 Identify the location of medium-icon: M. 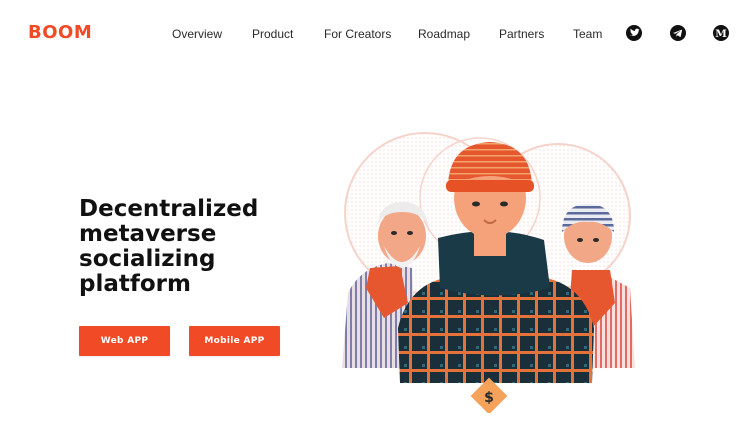
(721, 33).